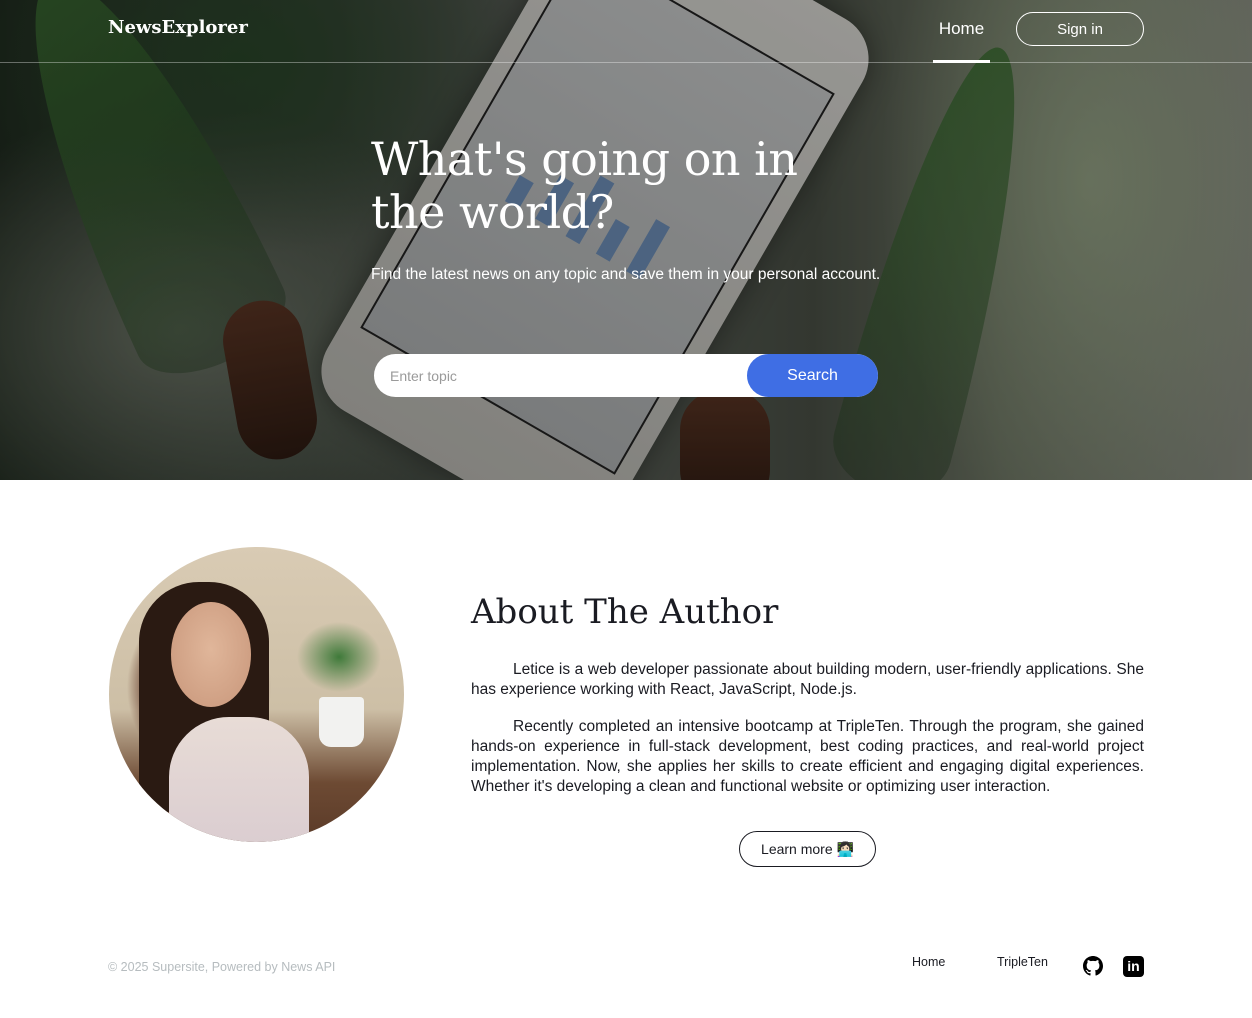 This screenshot has width=1252, height=1018. I want to click on site-logo: NewsExplorer, so click(178, 27).